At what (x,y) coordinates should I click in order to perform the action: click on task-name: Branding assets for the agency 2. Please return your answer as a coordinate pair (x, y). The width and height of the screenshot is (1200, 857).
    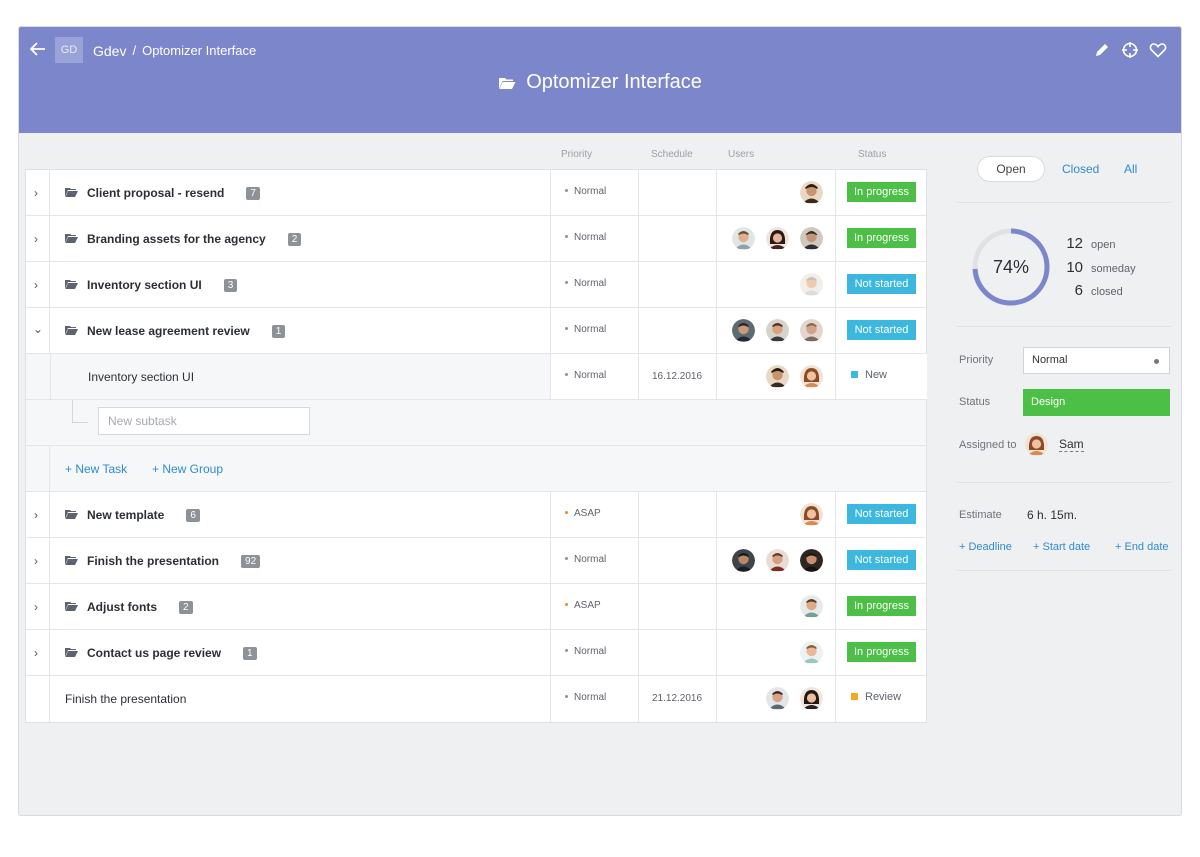
    Looking at the image, I should click on (194, 239).